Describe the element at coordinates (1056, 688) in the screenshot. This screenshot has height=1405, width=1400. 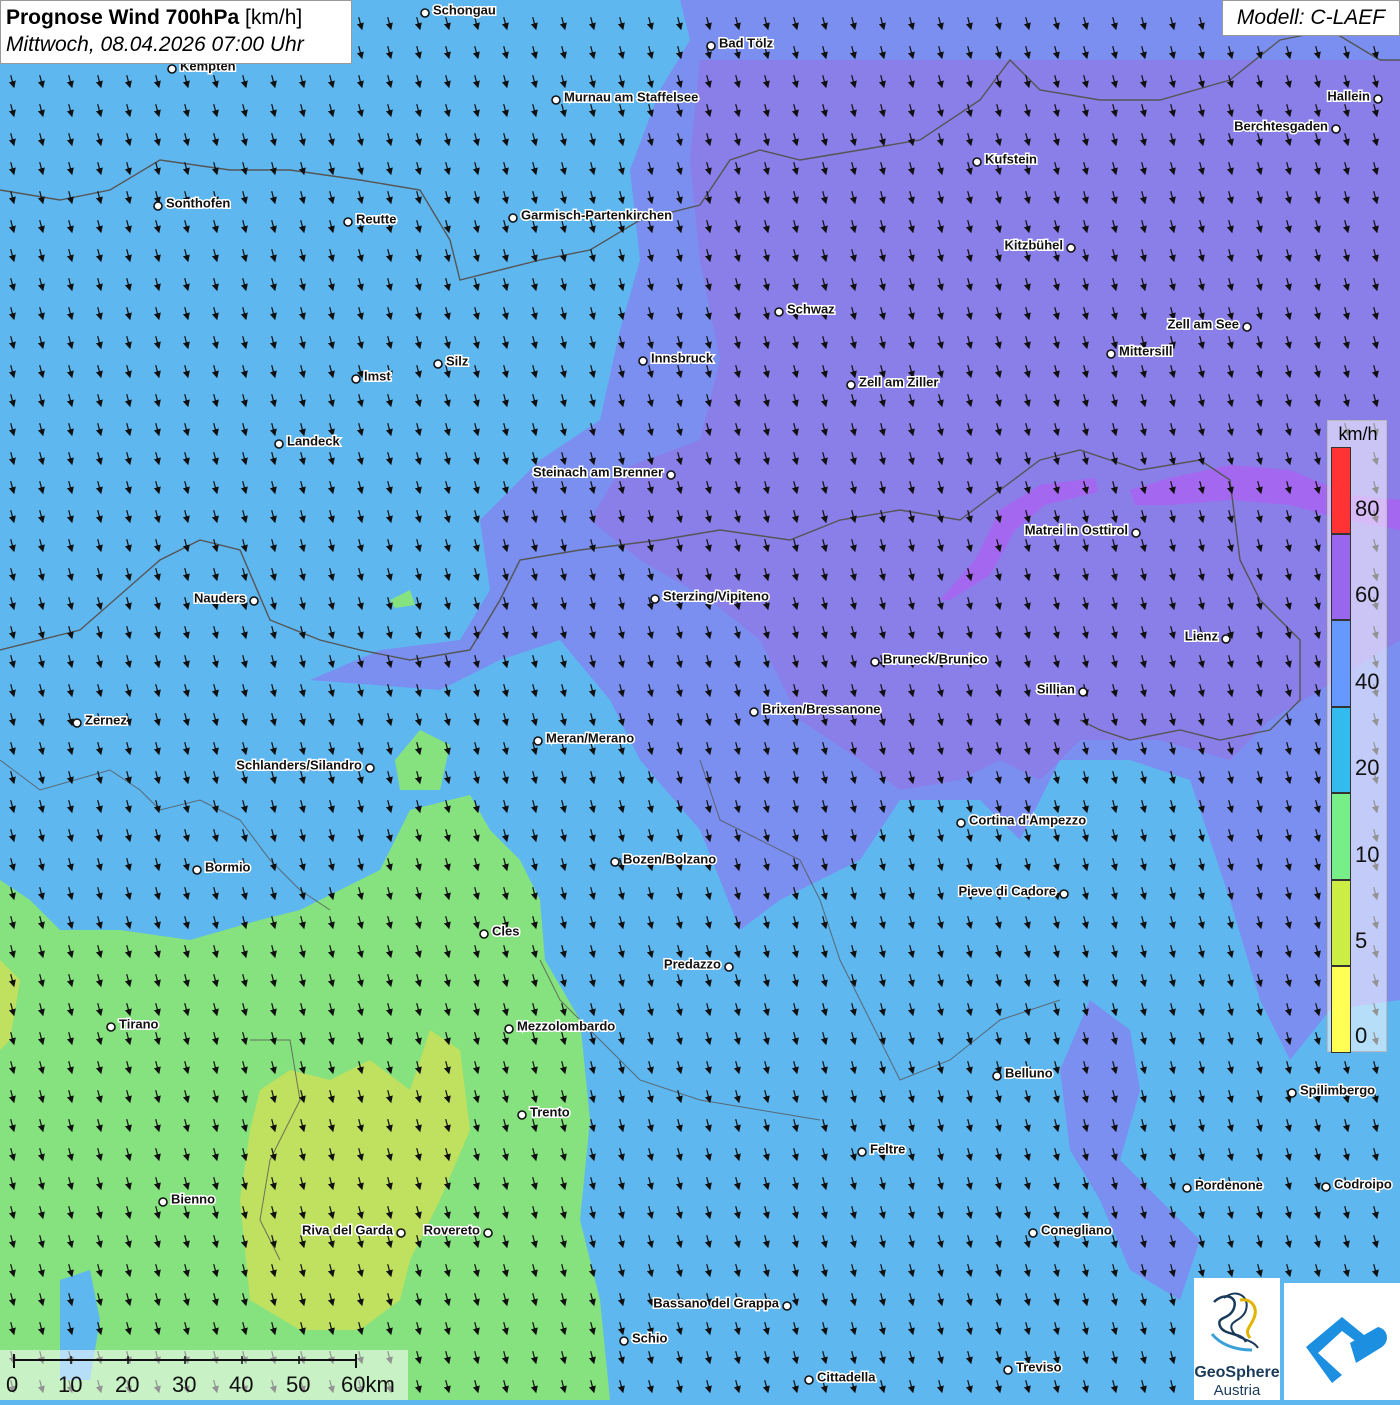
I see `city-label: Sillian` at that location.